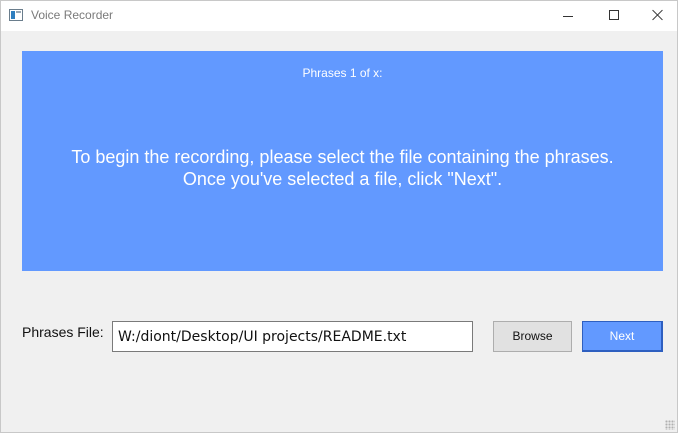  Describe the element at coordinates (16, 15) in the screenshot. I see `app-icon` at that location.